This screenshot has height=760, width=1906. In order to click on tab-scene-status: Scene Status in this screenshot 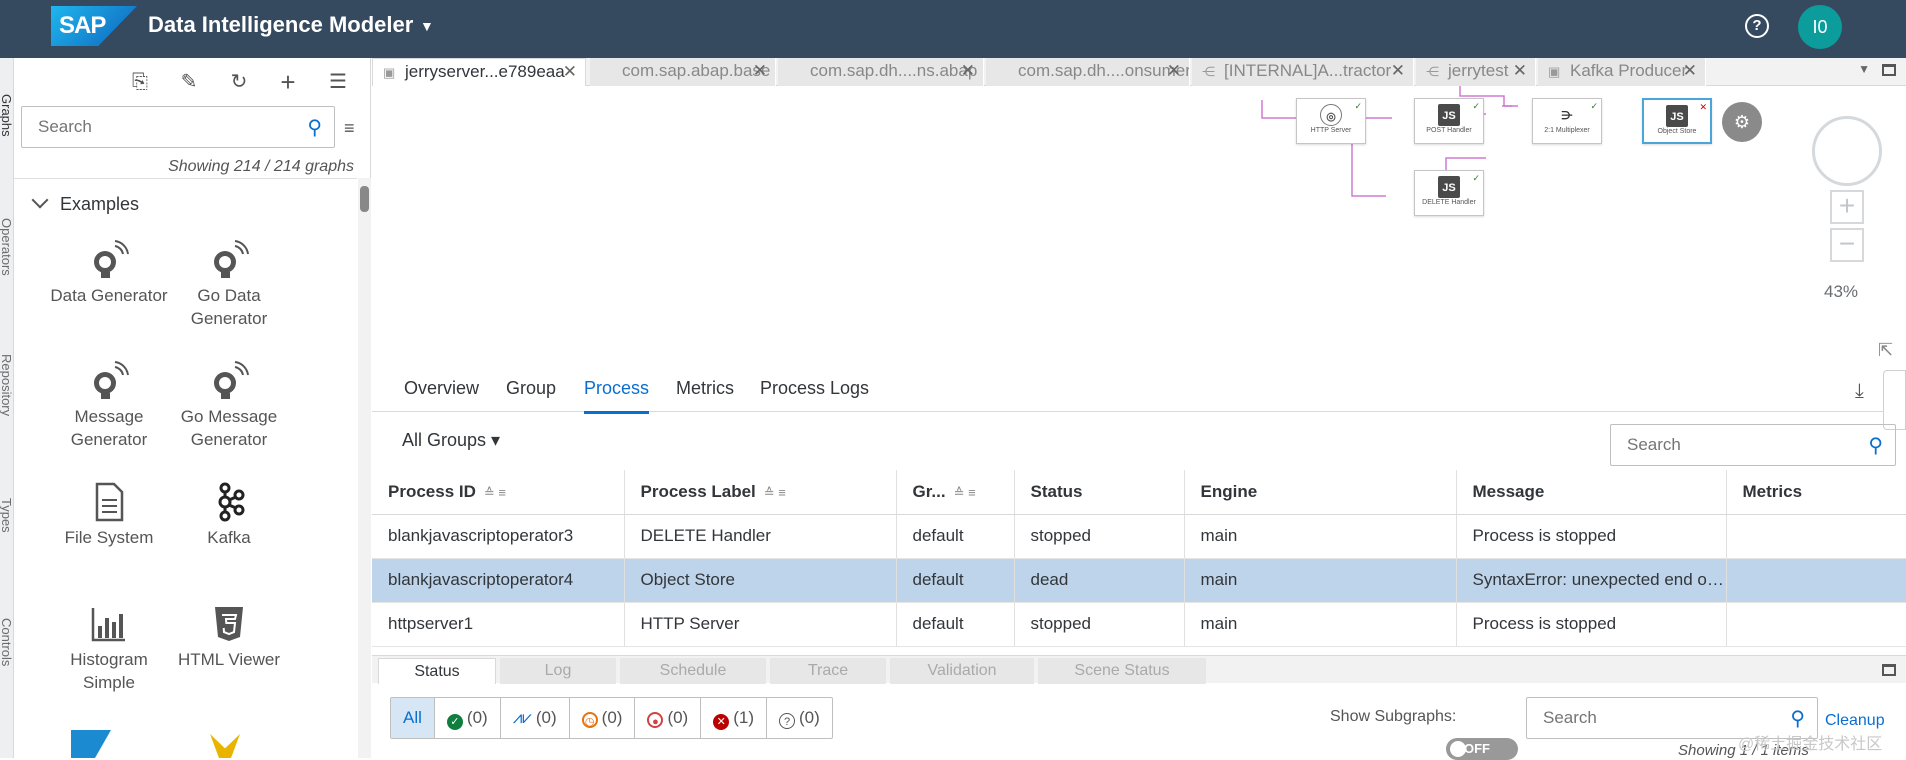, I will do `click(1122, 671)`.